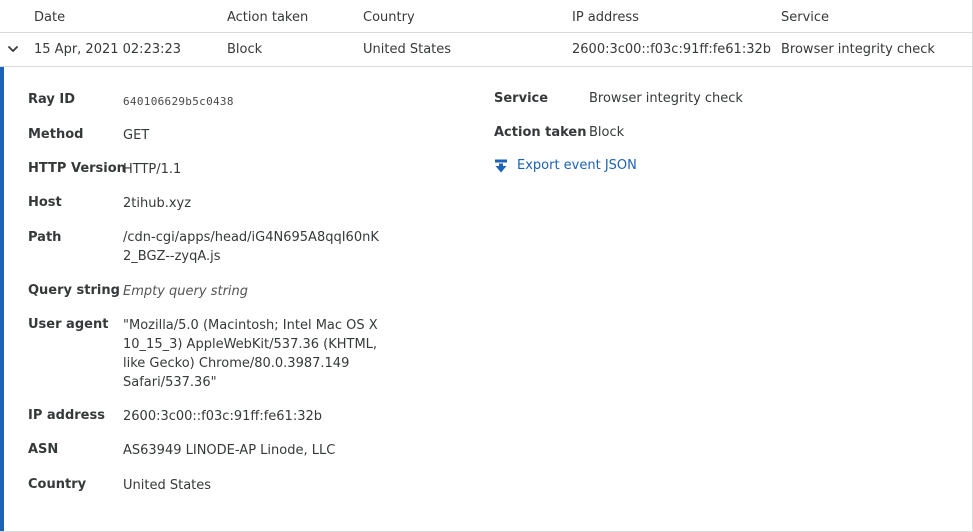 The image size is (973, 532). Describe the element at coordinates (136, 135) in the screenshot. I see `method-value: GET` at that location.